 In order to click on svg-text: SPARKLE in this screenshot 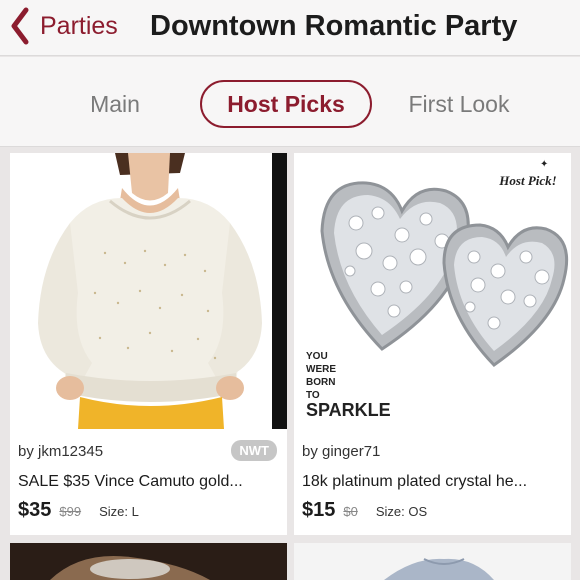, I will do `click(348, 410)`.